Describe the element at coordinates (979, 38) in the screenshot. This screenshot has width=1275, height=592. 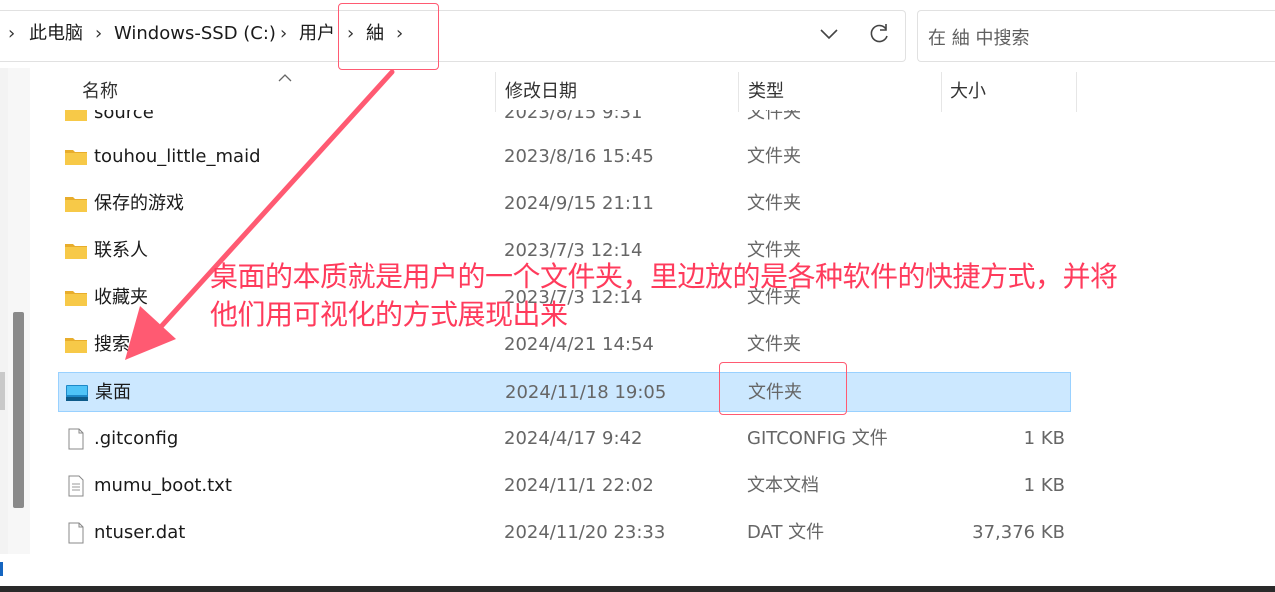
I see `search-placeholder: 在 紬 中搜索` at that location.